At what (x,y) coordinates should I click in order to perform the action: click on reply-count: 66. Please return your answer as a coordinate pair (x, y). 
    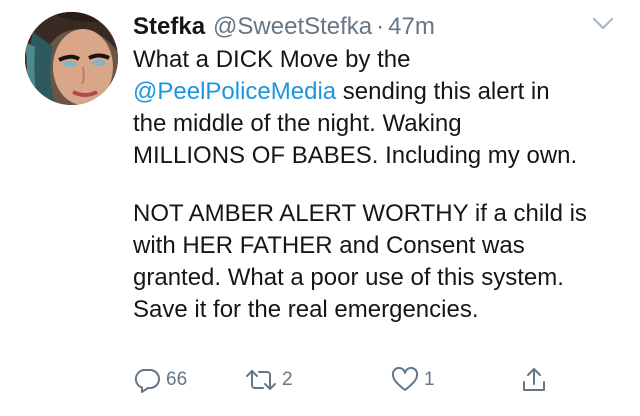
    Looking at the image, I should click on (177, 379).